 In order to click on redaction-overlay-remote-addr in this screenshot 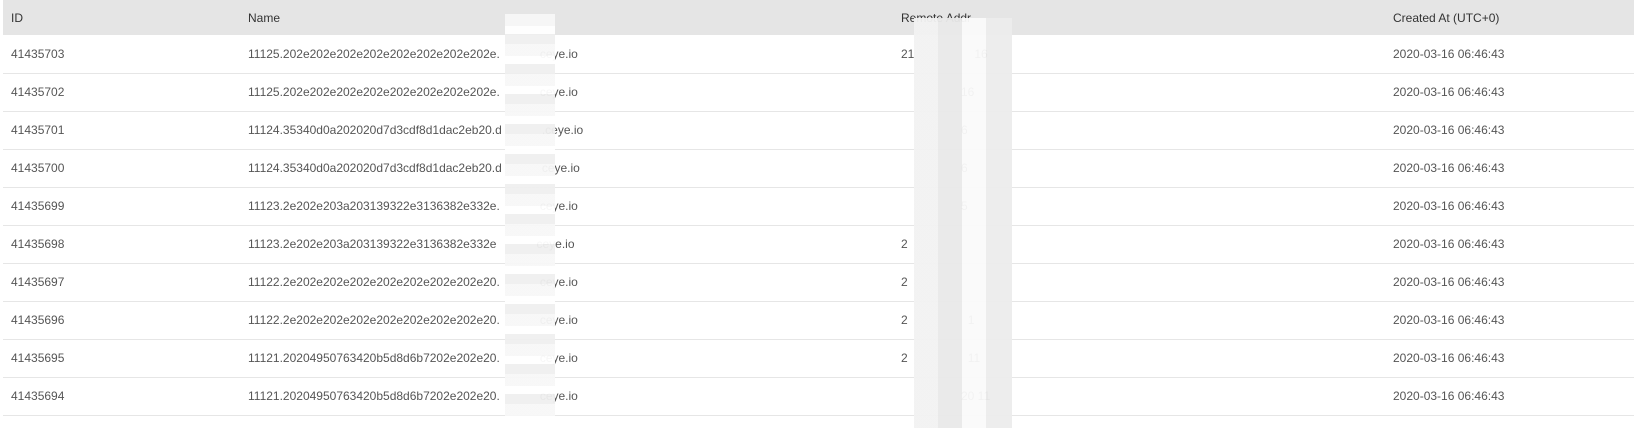, I will do `click(963, 223)`.